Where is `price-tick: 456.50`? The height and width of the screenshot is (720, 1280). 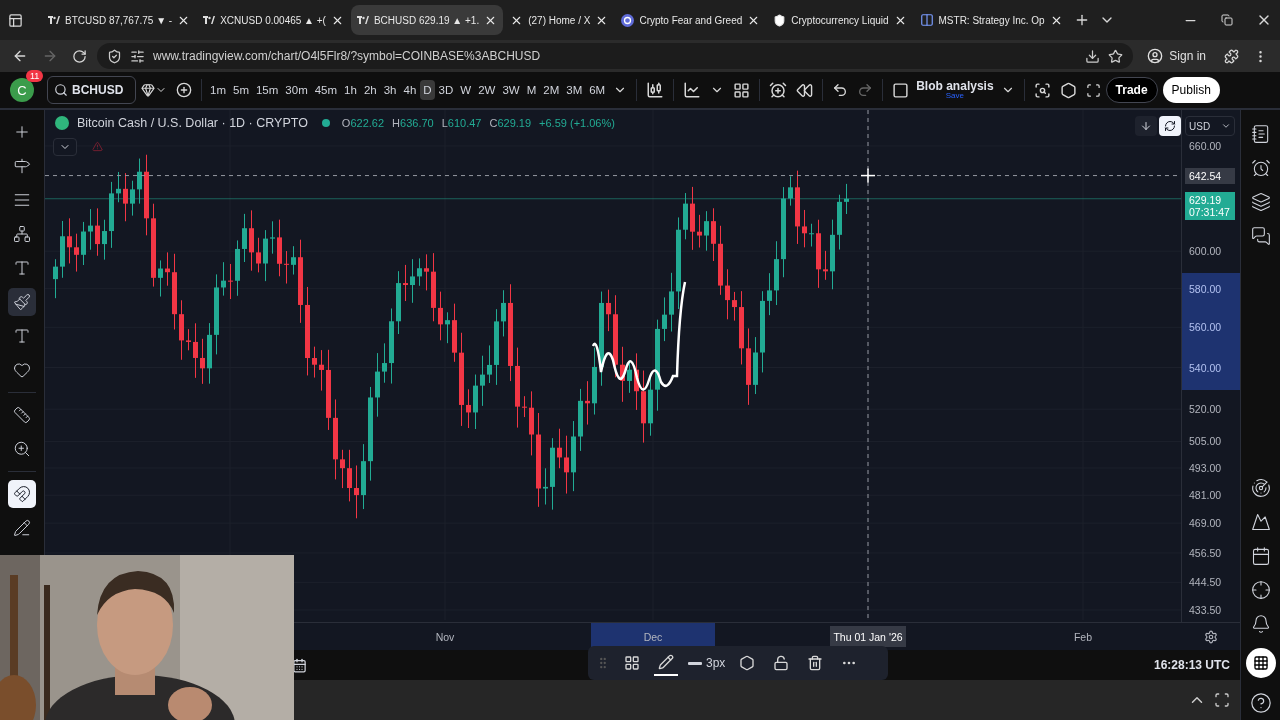 price-tick: 456.50 is located at coordinates (1205, 552).